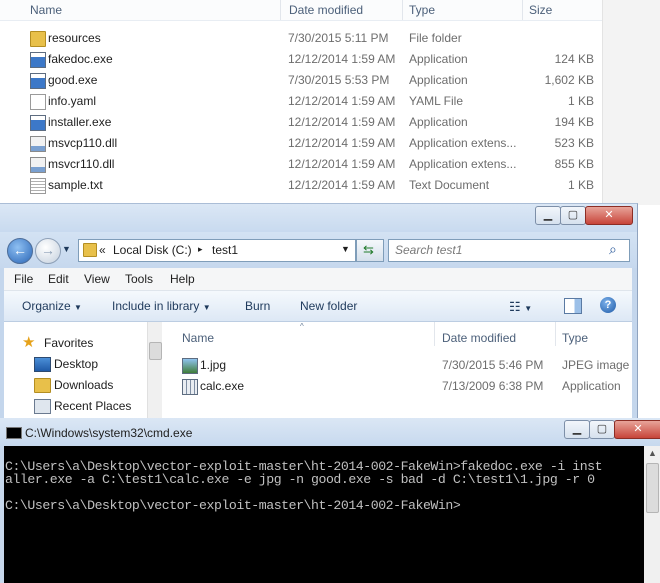  I want to click on cmd-title-bar: C:\Windows\system32\cmd.exe ▁ ▢ ✕, so click(330, 432).